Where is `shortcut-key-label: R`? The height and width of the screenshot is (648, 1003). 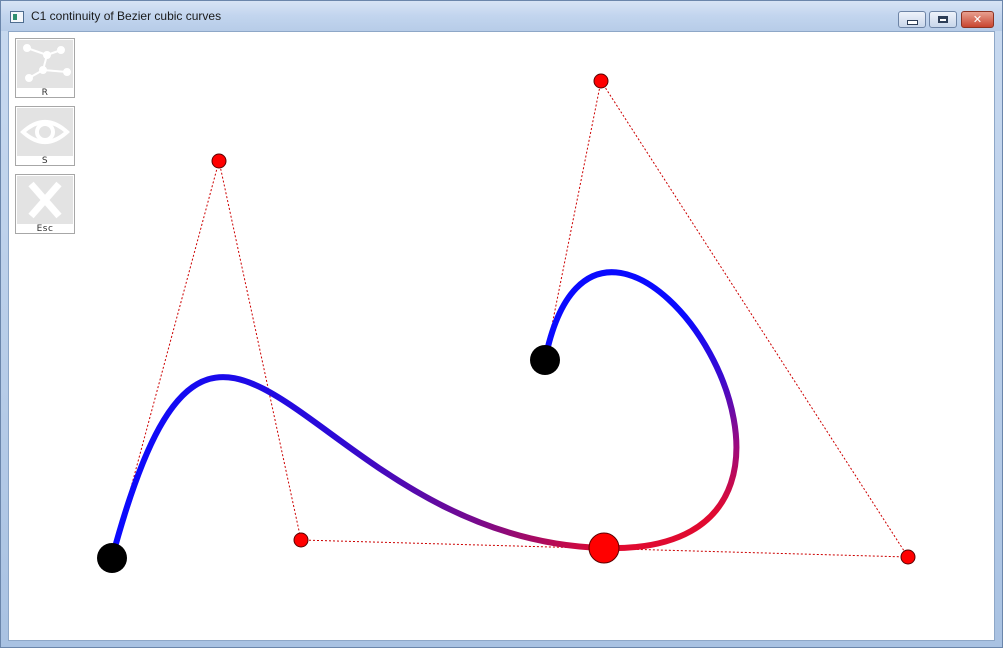 shortcut-key-label: R is located at coordinates (45, 93).